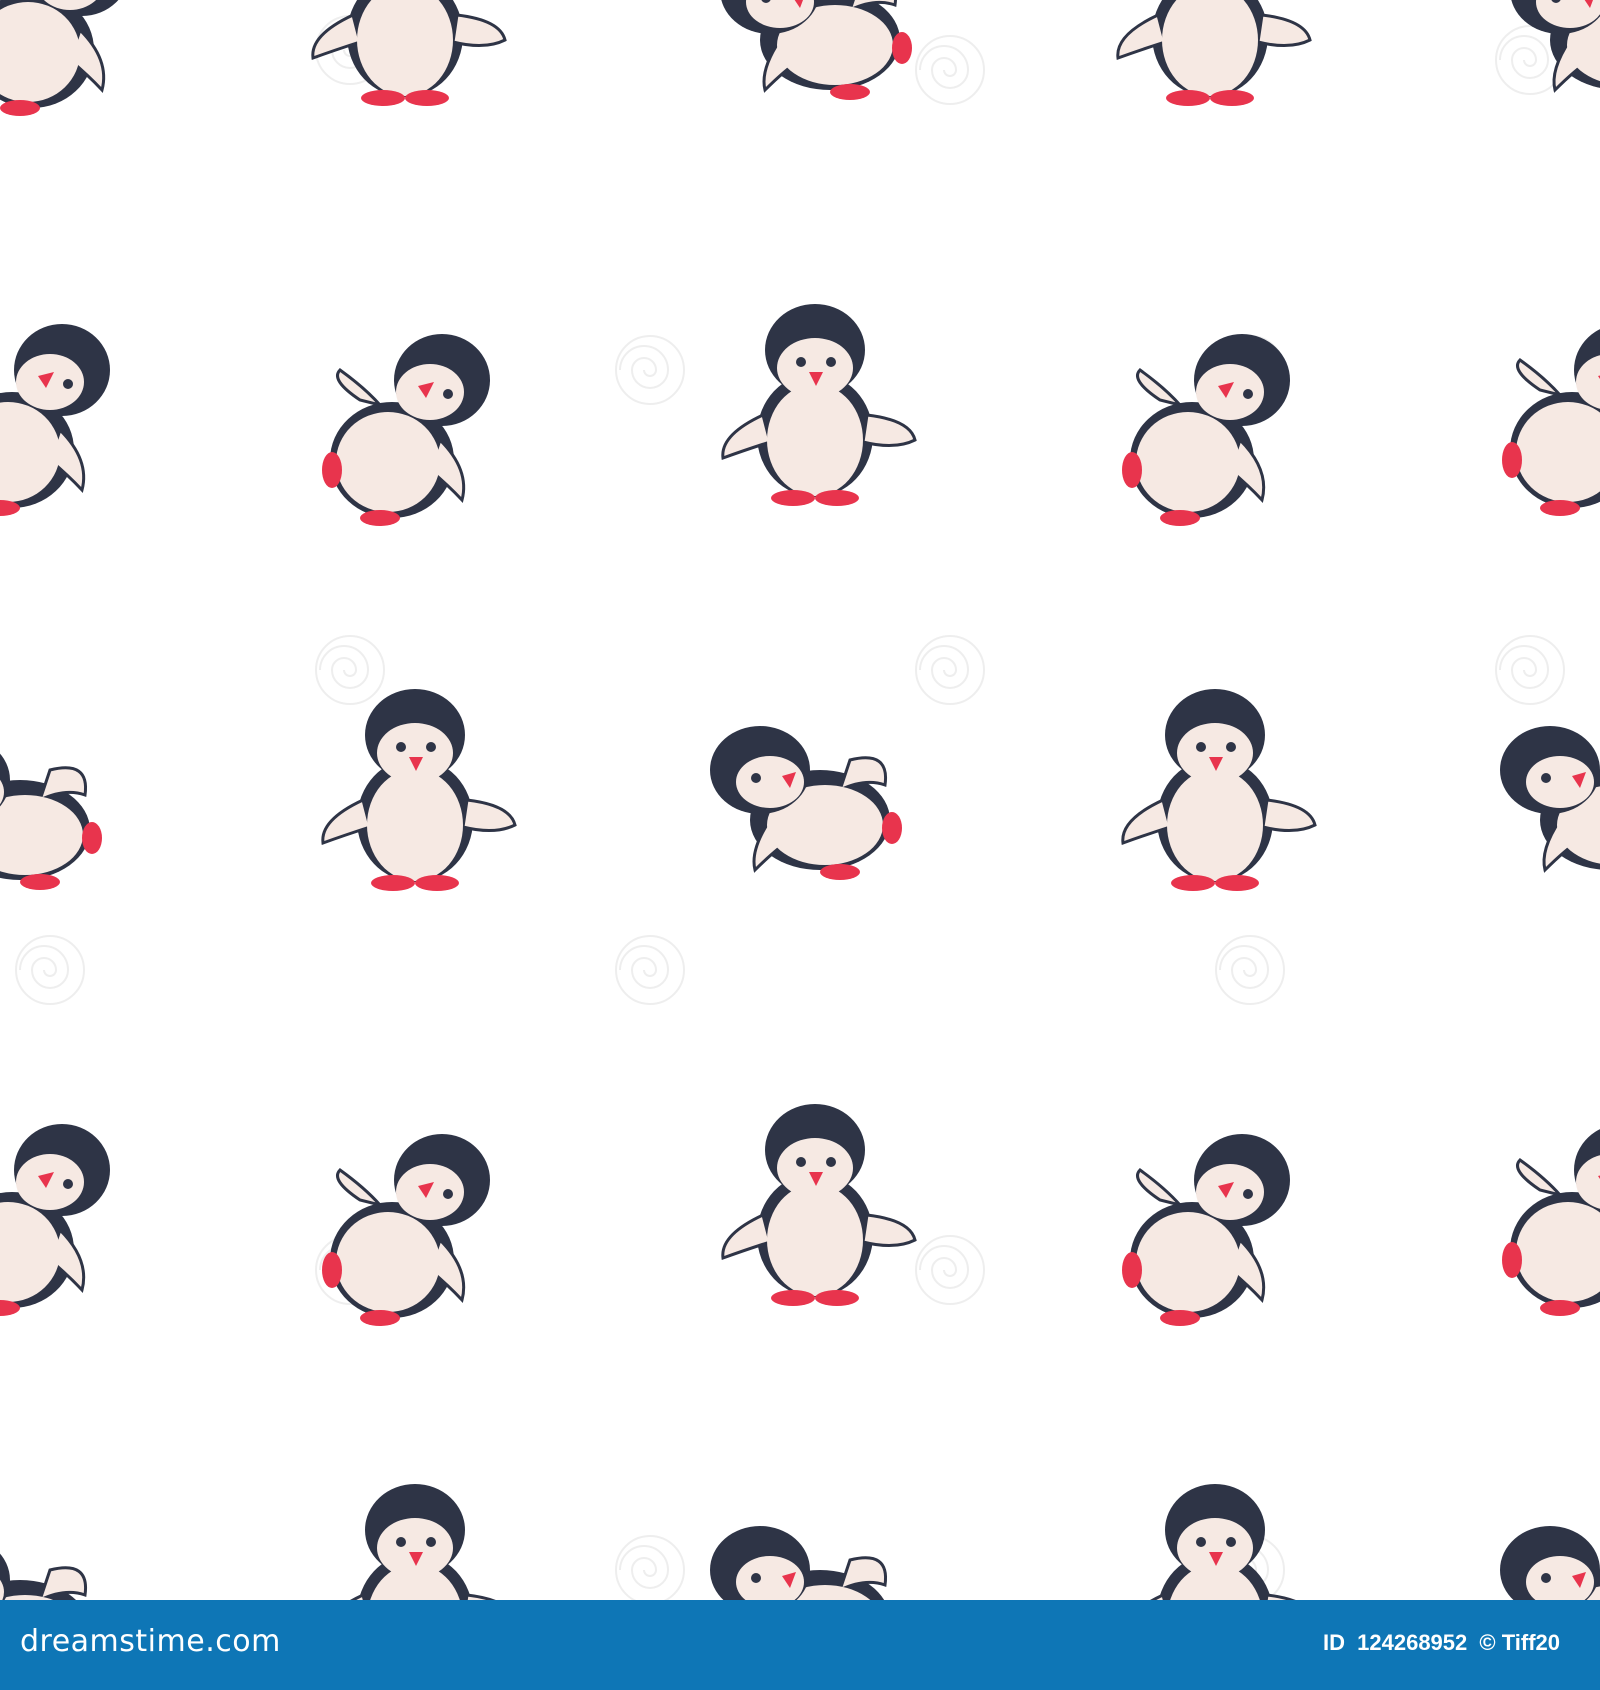  I want to click on brand-logo-text: dreamstime.com, so click(150, 1641).